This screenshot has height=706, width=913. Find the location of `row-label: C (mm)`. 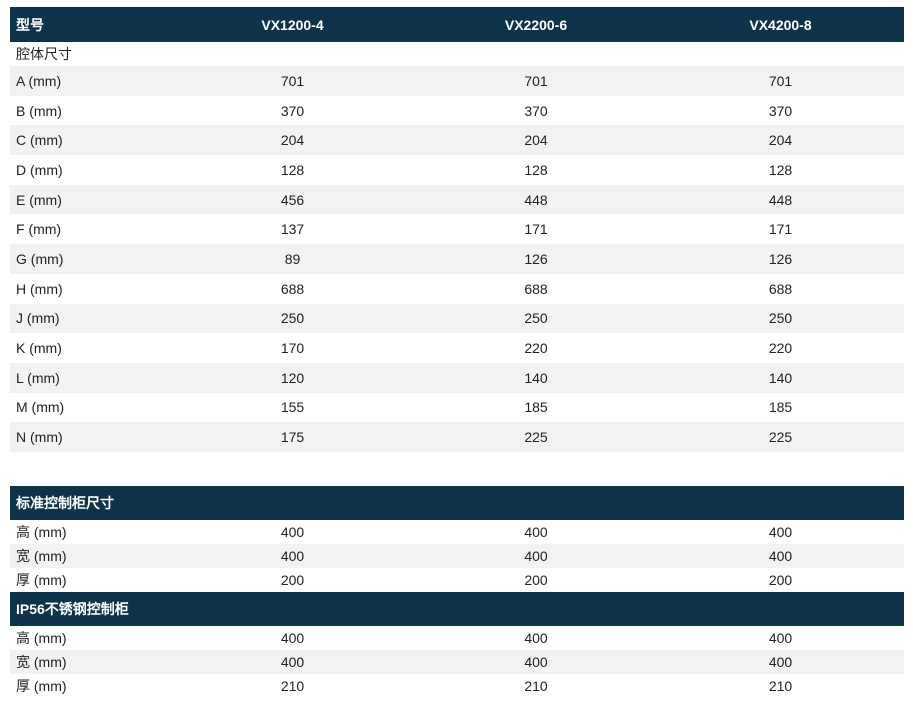

row-label: C (mm) is located at coordinates (39, 140).